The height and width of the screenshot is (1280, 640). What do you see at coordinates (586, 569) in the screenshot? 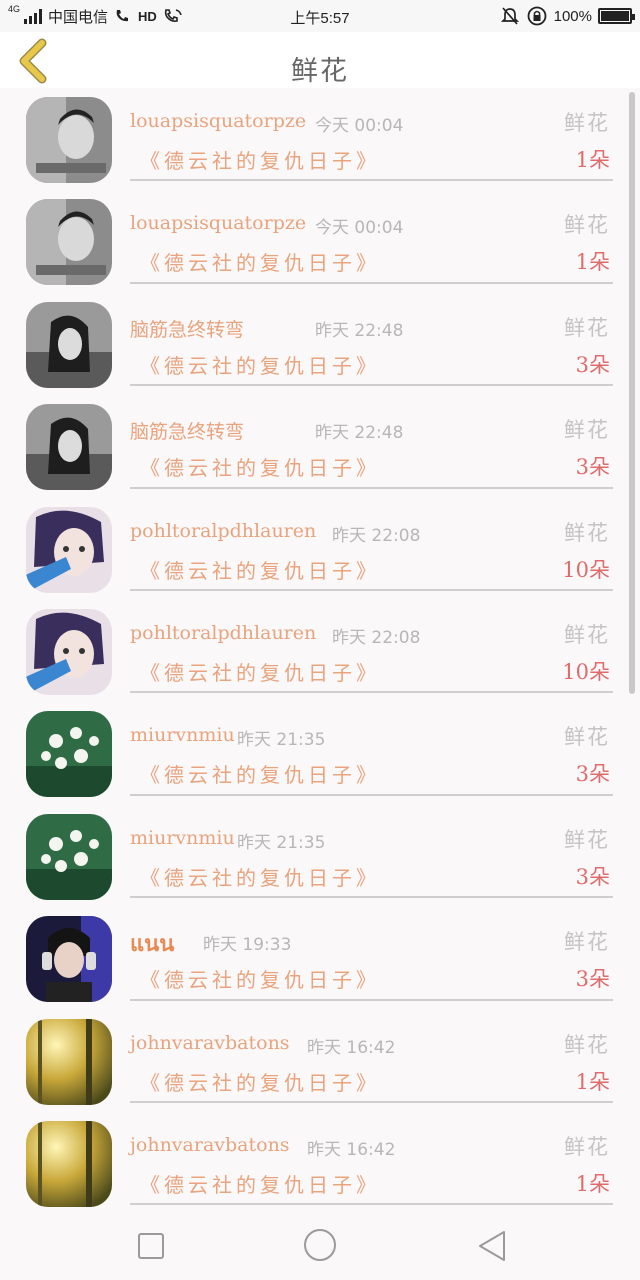
I see `flower-count: 10朵` at bounding box center [586, 569].